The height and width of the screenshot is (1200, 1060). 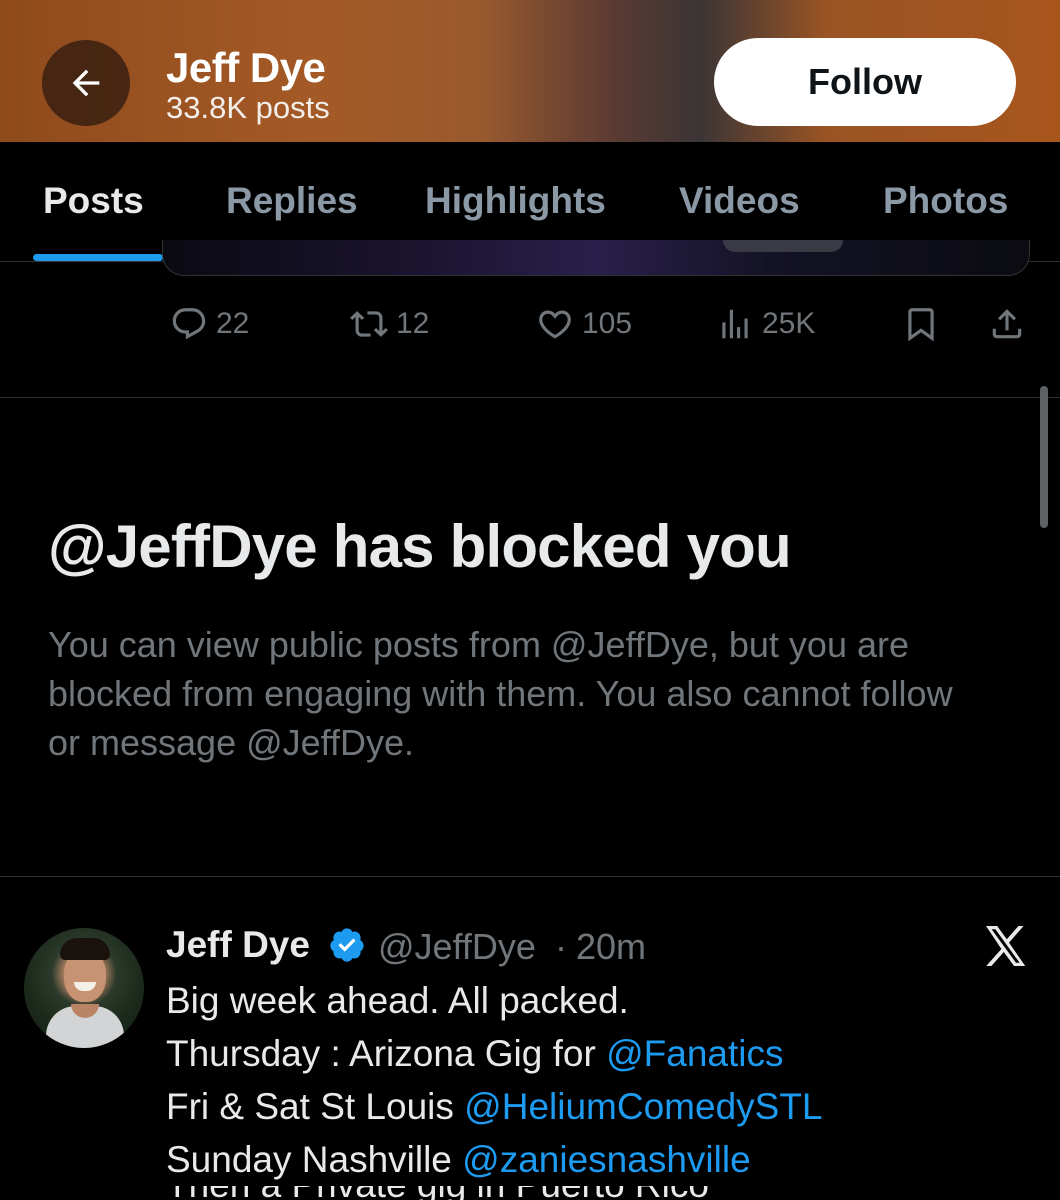 What do you see at coordinates (292, 201) in the screenshot?
I see `tab-replies: Replies` at bounding box center [292, 201].